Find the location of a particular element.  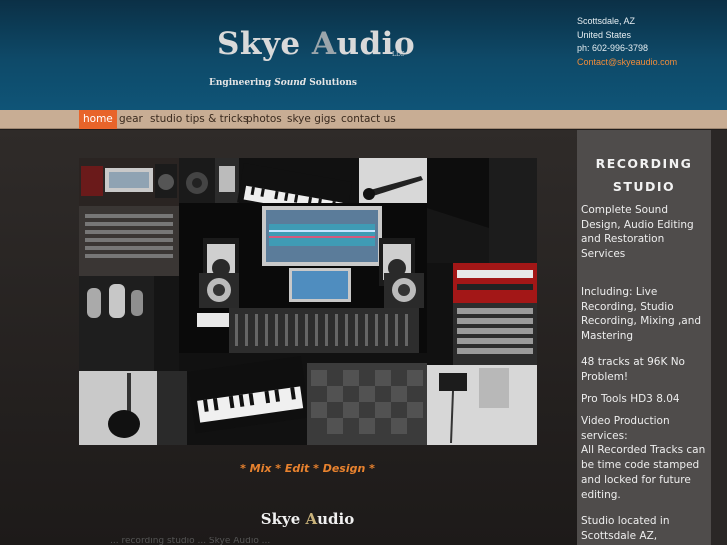

logo-a: A is located at coordinates (324, 44).